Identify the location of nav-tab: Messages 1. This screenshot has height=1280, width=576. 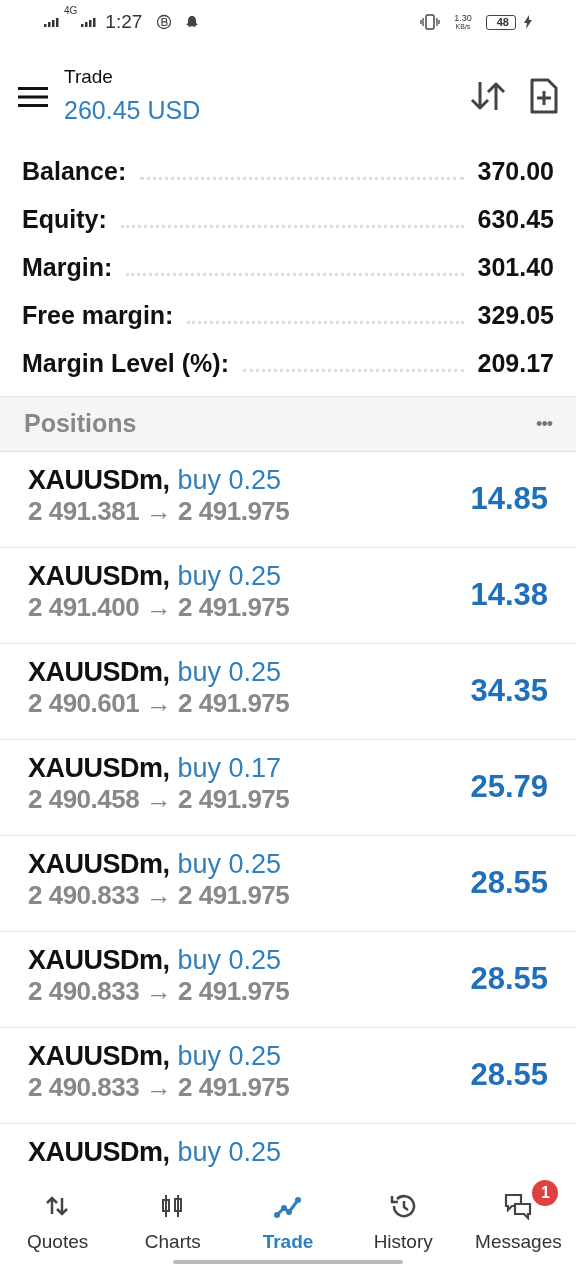
(518, 1218).